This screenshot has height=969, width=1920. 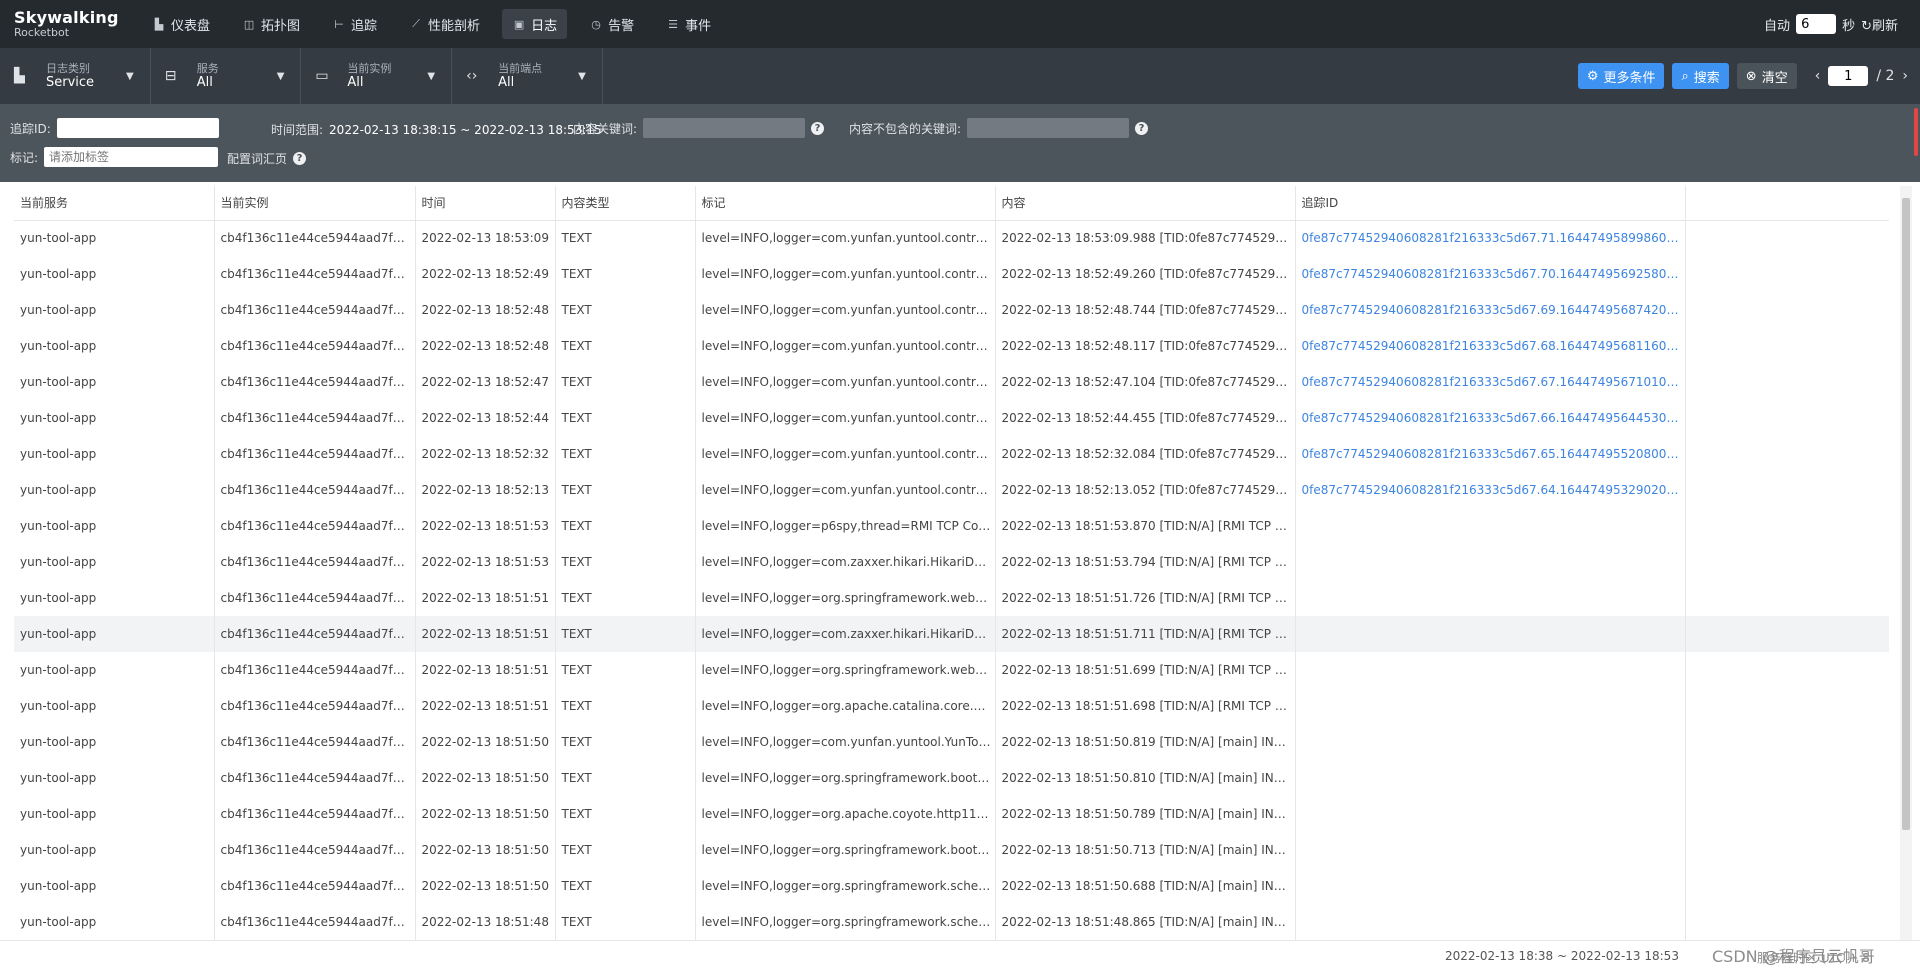 What do you see at coordinates (315, 203) in the screenshot?
I see `column-header: 当前实例` at bounding box center [315, 203].